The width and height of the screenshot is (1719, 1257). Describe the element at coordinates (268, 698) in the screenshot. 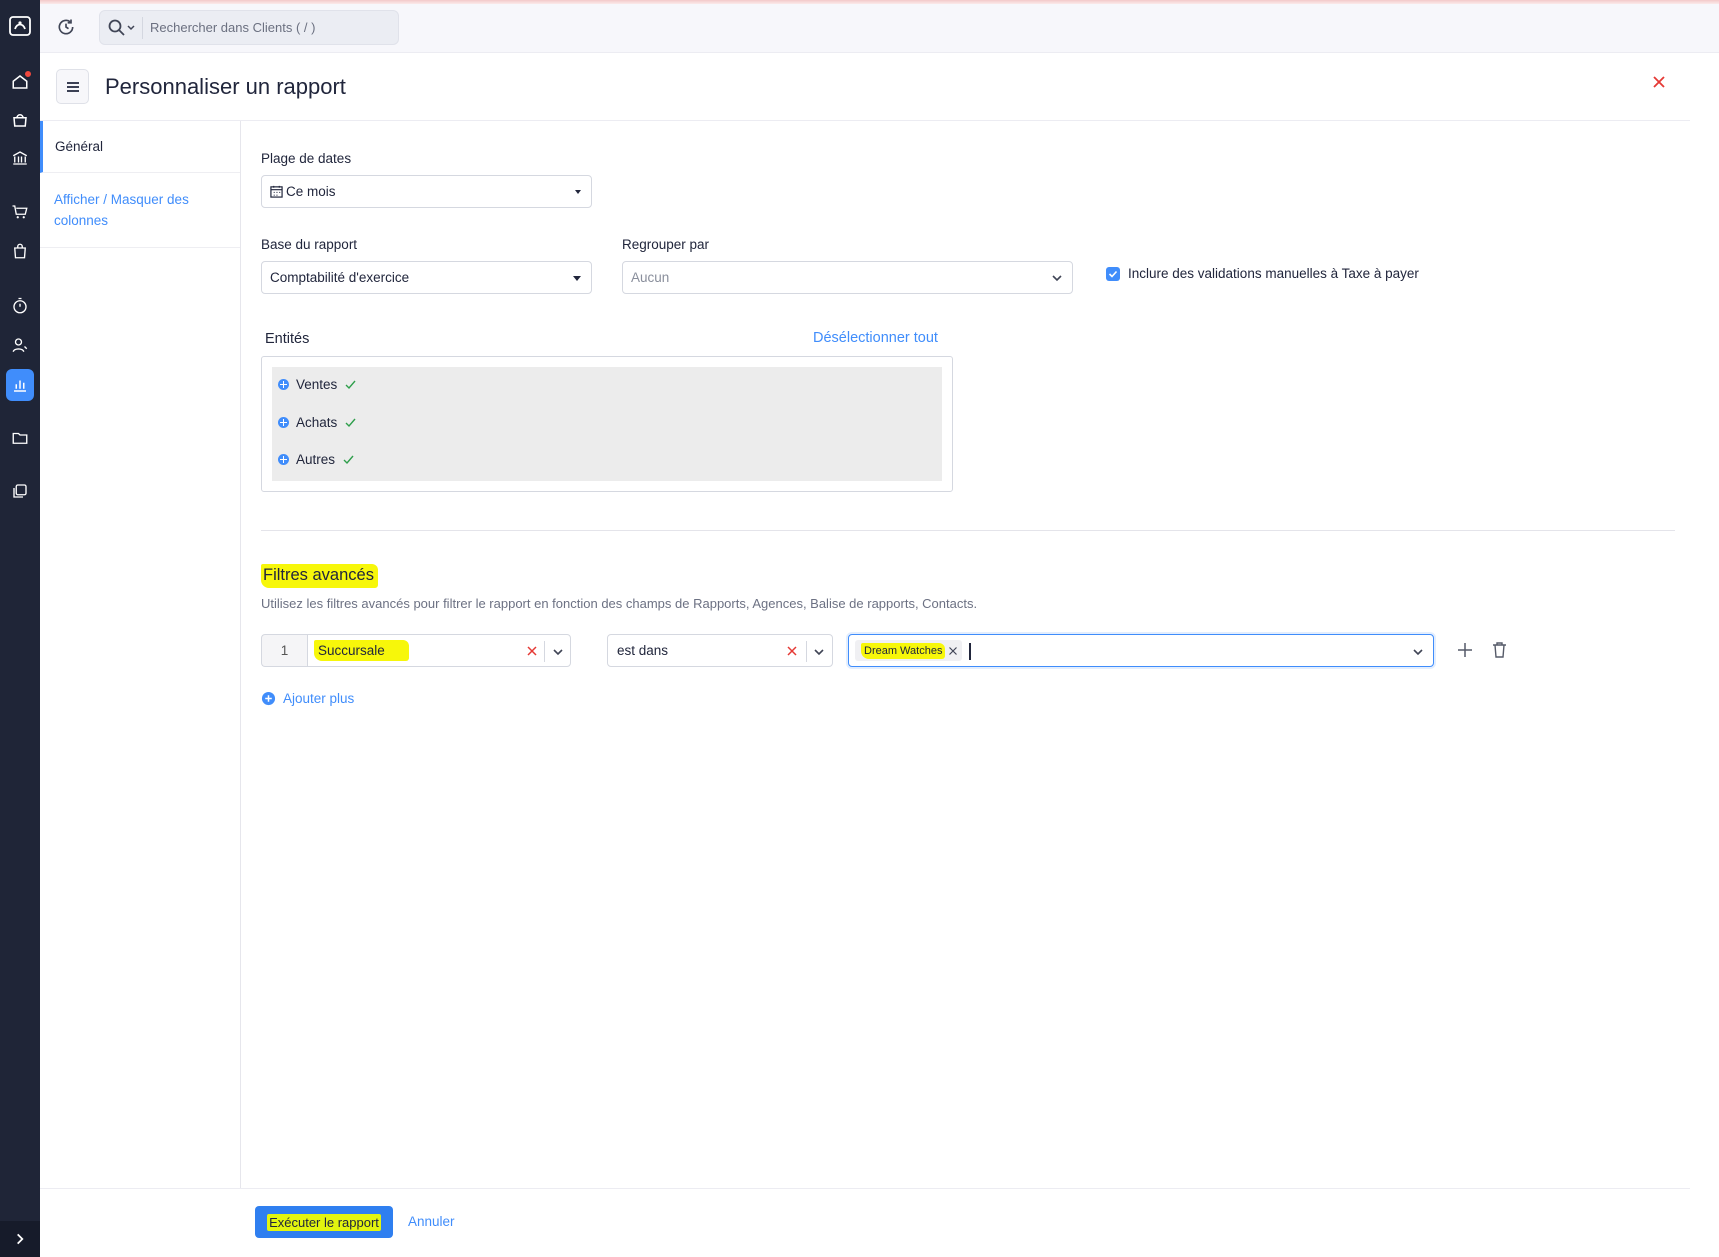

I see `plus-circle-icon` at that location.